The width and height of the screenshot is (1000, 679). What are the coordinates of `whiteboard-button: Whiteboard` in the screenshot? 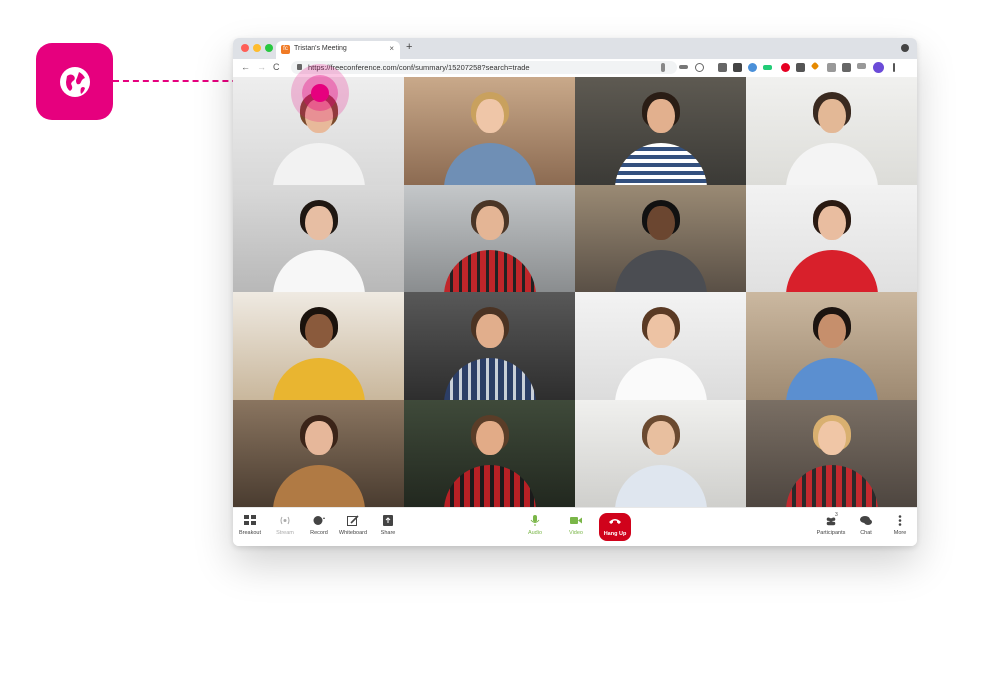 It's located at (353, 524).